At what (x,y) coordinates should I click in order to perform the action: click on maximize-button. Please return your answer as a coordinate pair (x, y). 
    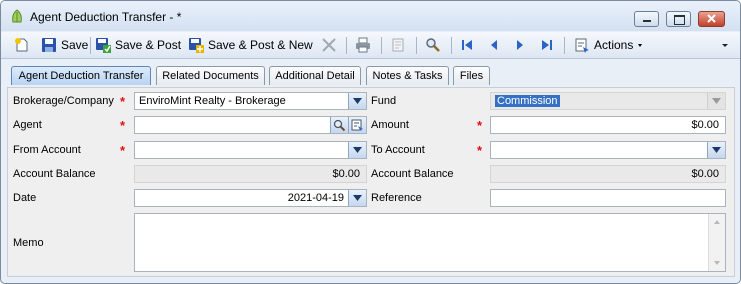
    Looking at the image, I should click on (678, 19).